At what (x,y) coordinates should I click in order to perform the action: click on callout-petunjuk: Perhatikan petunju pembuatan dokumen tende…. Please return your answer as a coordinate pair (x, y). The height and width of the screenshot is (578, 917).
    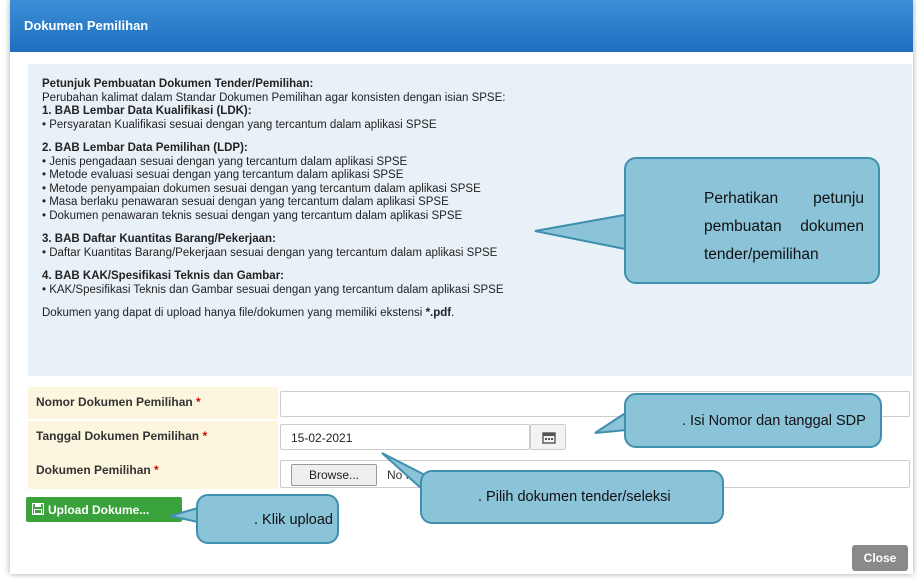
    Looking at the image, I should click on (752, 220).